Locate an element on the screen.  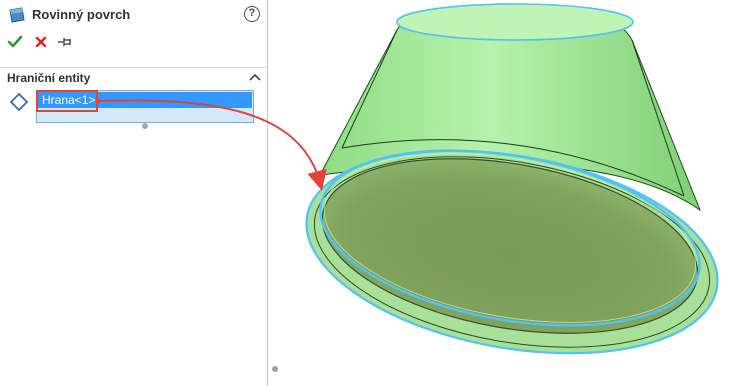
section-title: Hraniční entity is located at coordinates (49, 78).